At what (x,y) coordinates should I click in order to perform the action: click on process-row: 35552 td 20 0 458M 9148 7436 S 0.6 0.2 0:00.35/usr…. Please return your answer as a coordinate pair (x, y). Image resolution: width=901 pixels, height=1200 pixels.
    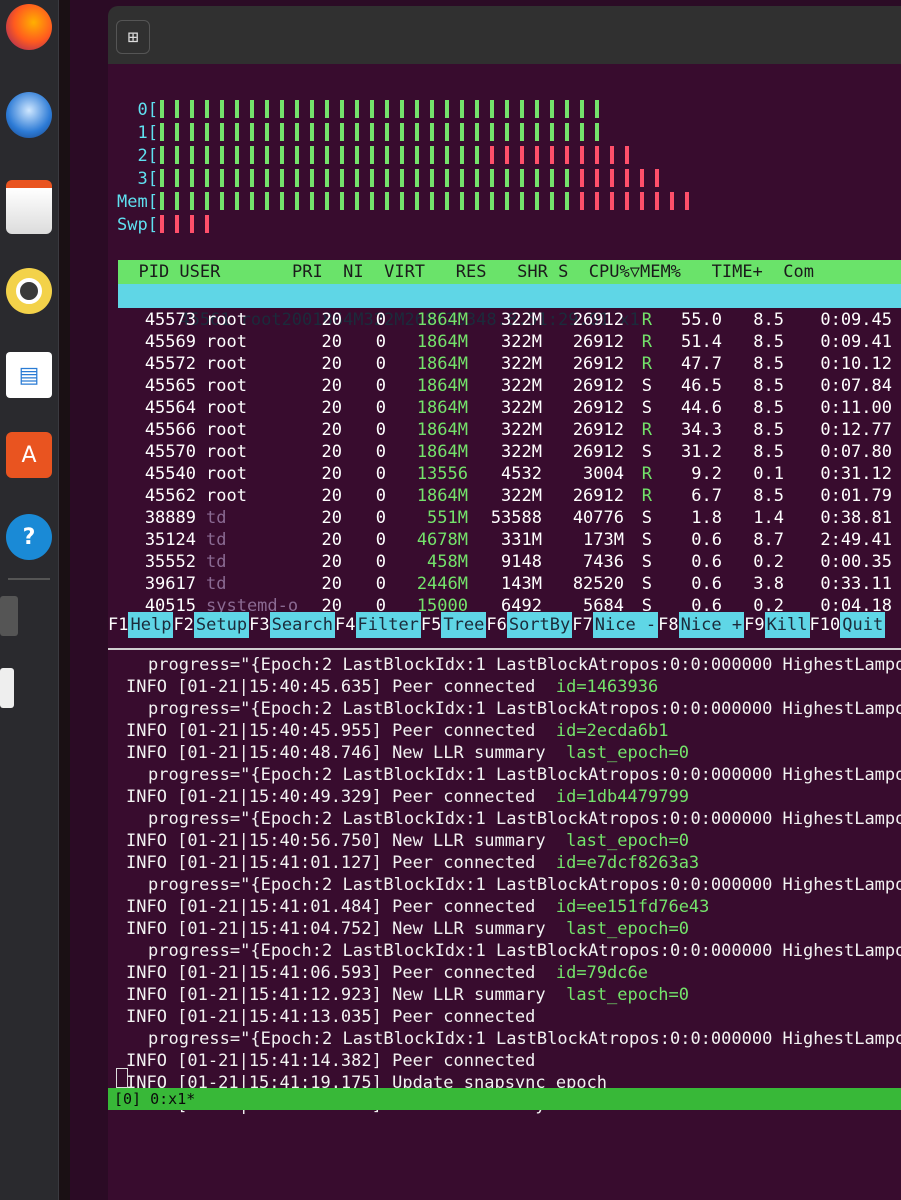
    Looking at the image, I should click on (509, 562).